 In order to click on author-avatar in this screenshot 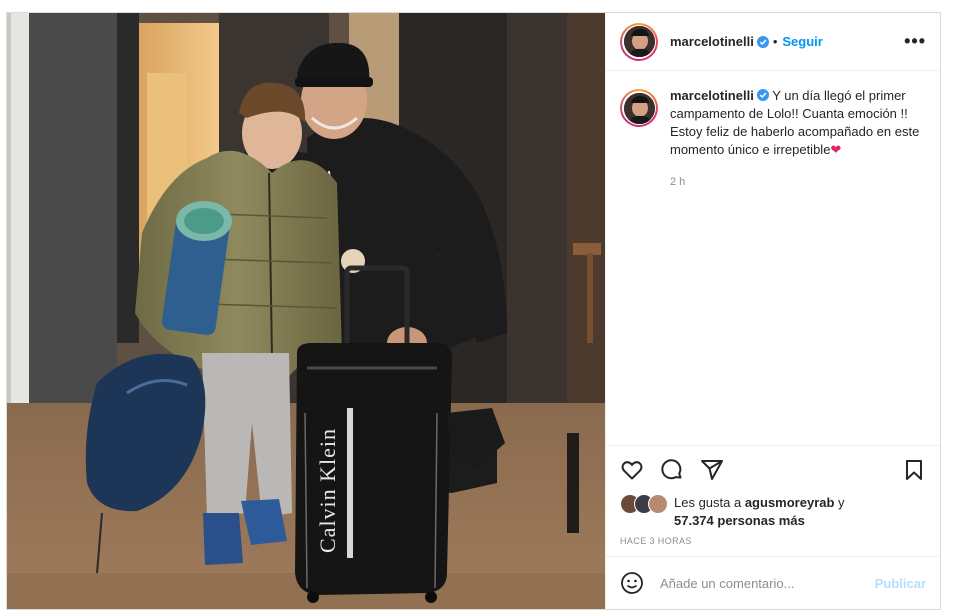, I will do `click(639, 41)`.